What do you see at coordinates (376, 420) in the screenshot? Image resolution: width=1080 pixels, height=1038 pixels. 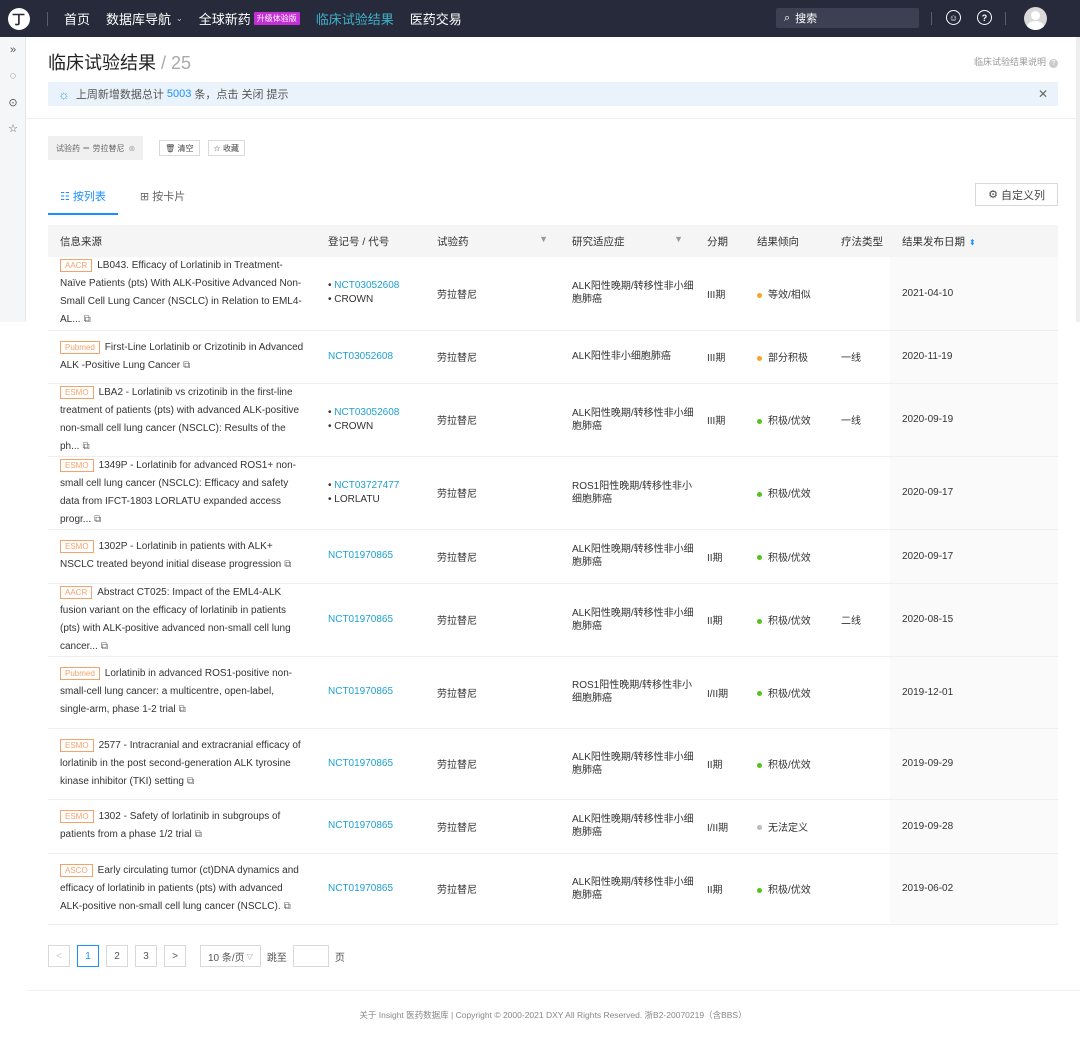 I see `registration-list: • NCT03052608 • CROWN` at bounding box center [376, 420].